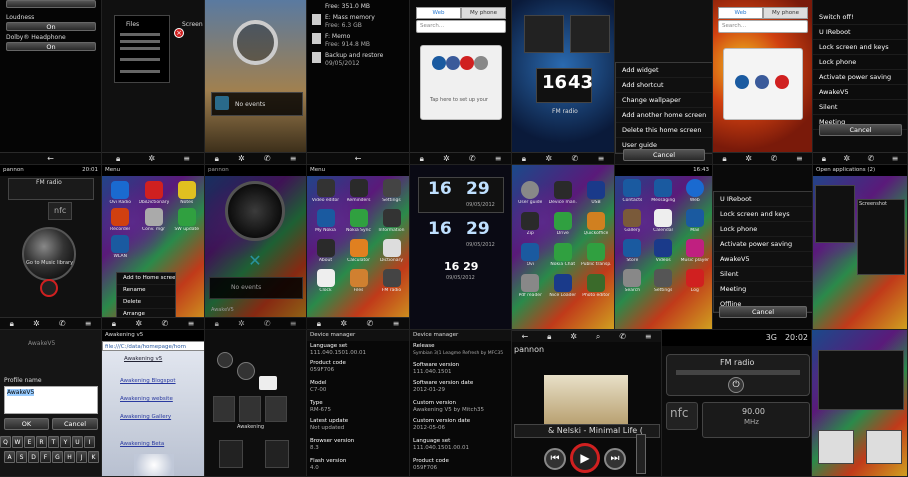 The height and width of the screenshot is (477, 908). Describe the element at coordinates (695, 191) in the screenshot. I see `app-web: Web` at that location.